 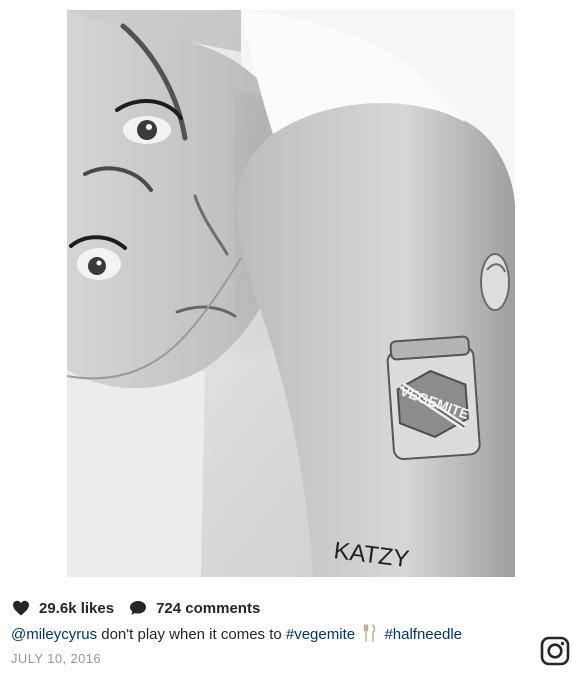 I want to click on hashtag-vegemite: #vegemite, so click(x=320, y=634).